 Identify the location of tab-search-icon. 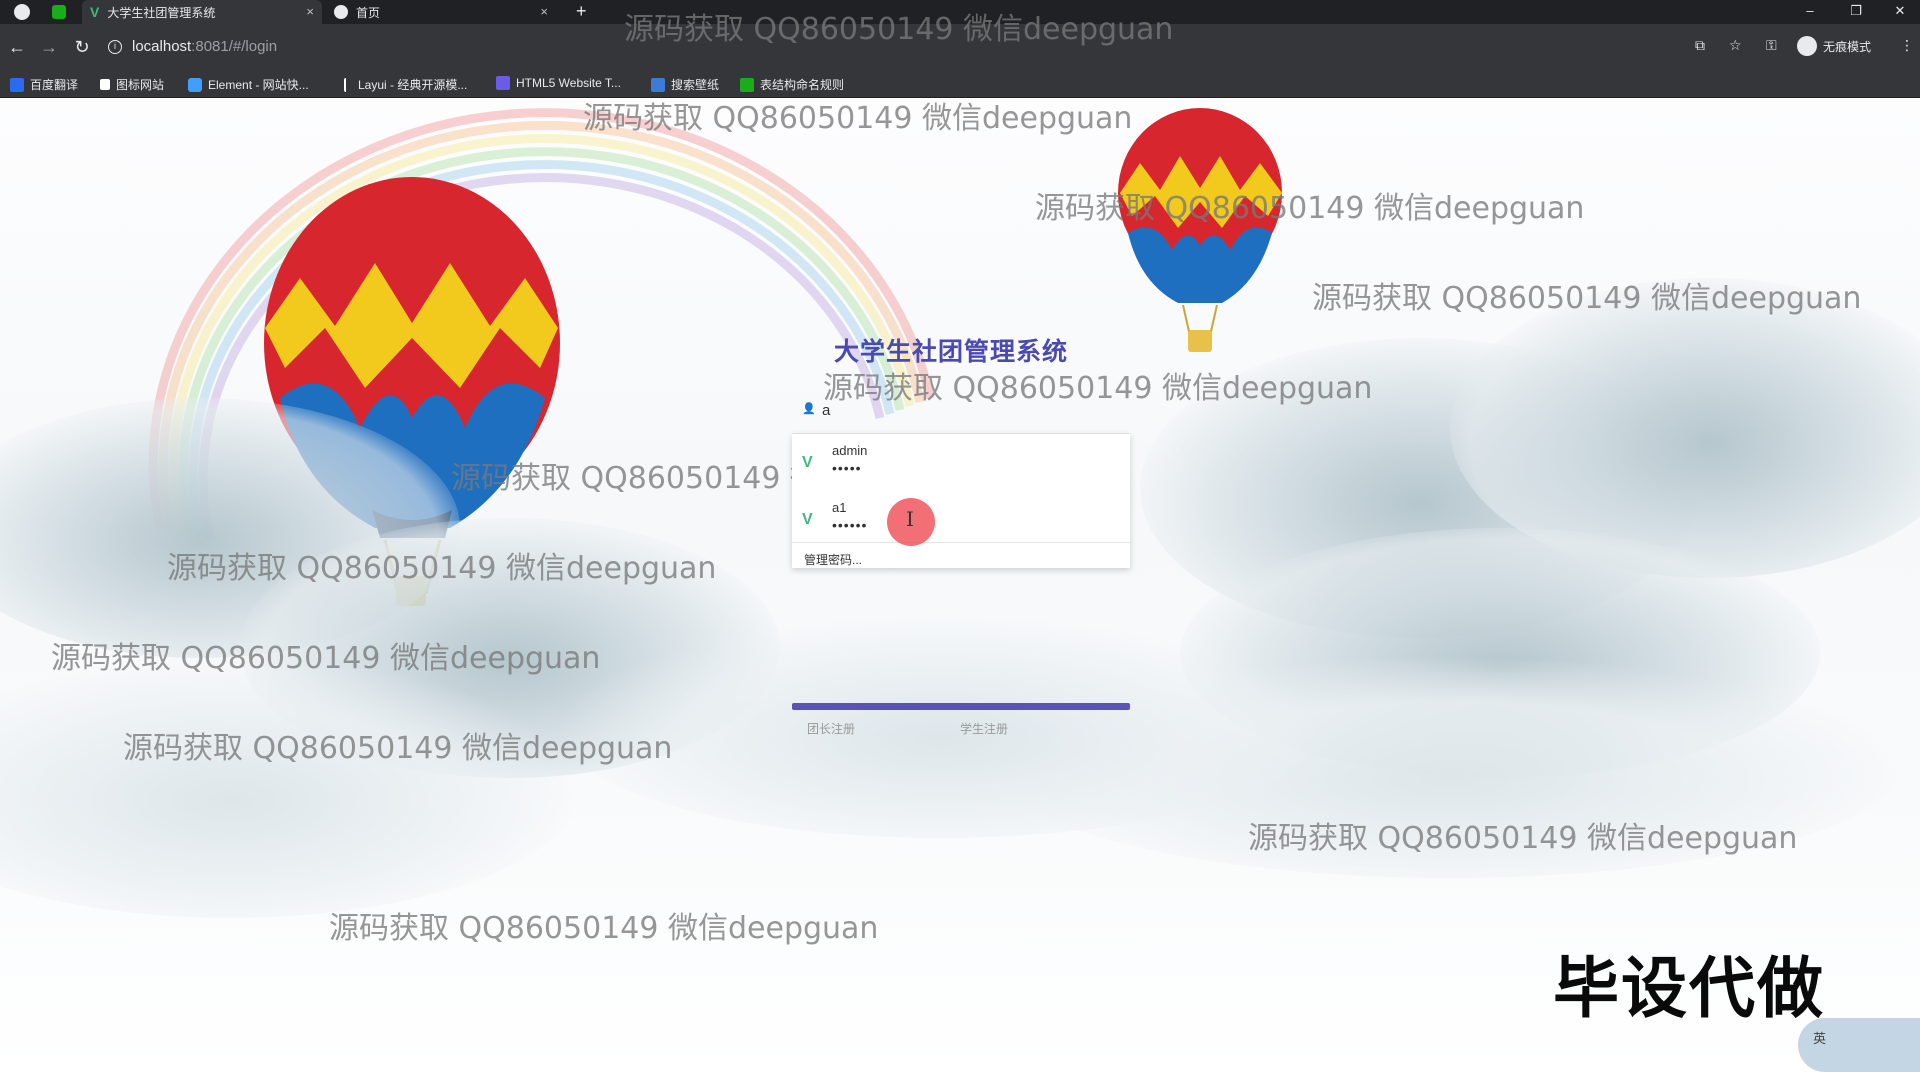
(59, 12).